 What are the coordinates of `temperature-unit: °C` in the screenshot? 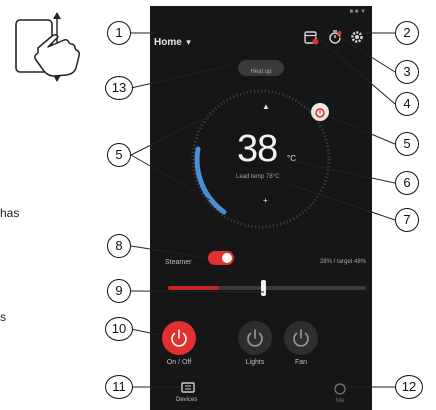 It's located at (291, 158).